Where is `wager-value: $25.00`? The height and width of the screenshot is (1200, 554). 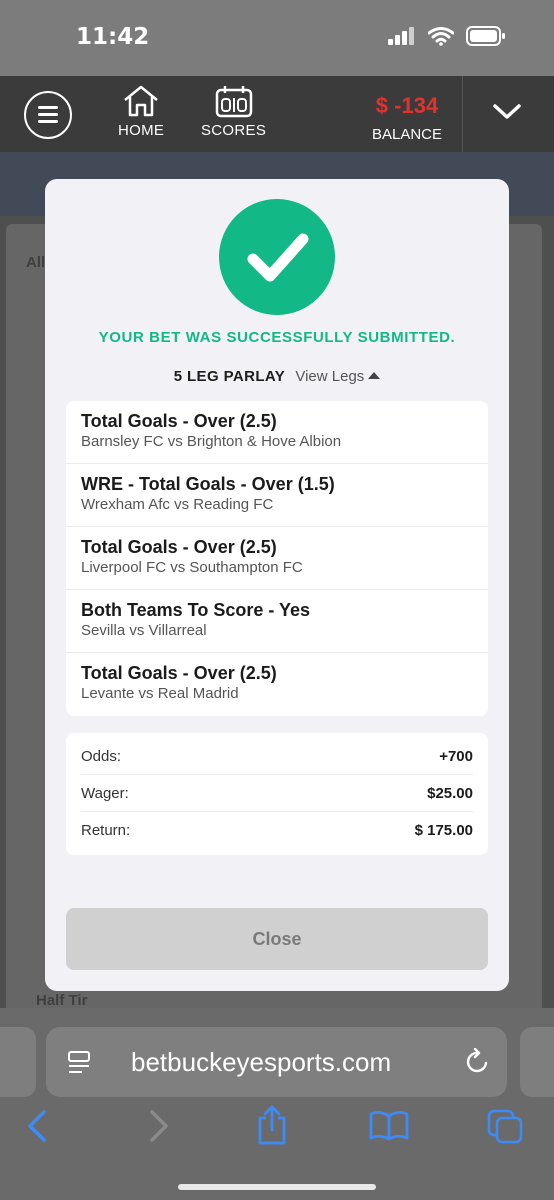 wager-value: $25.00 is located at coordinates (450, 793).